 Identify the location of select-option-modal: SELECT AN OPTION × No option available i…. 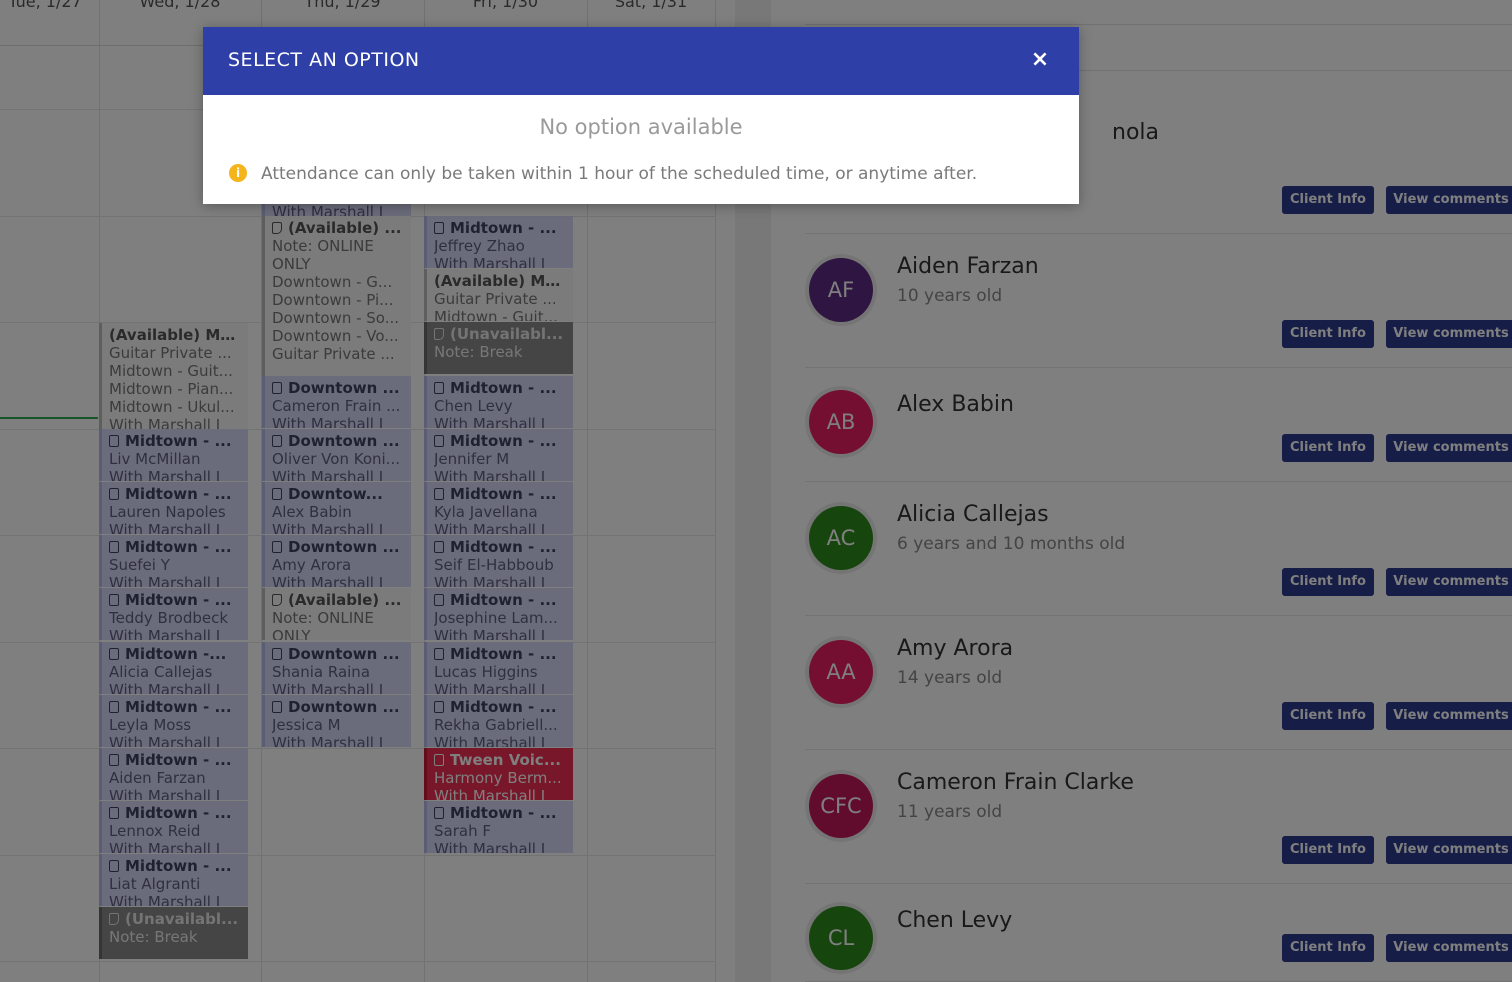
(641, 115).